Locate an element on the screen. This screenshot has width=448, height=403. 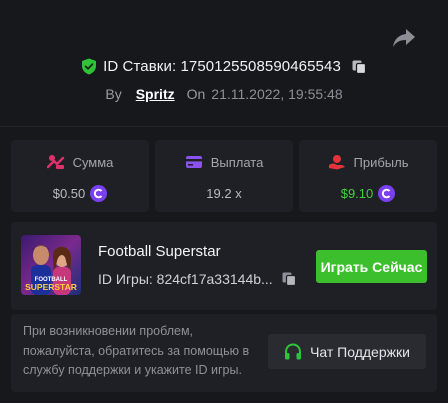
profit-icon is located at coordinates (336, 162).